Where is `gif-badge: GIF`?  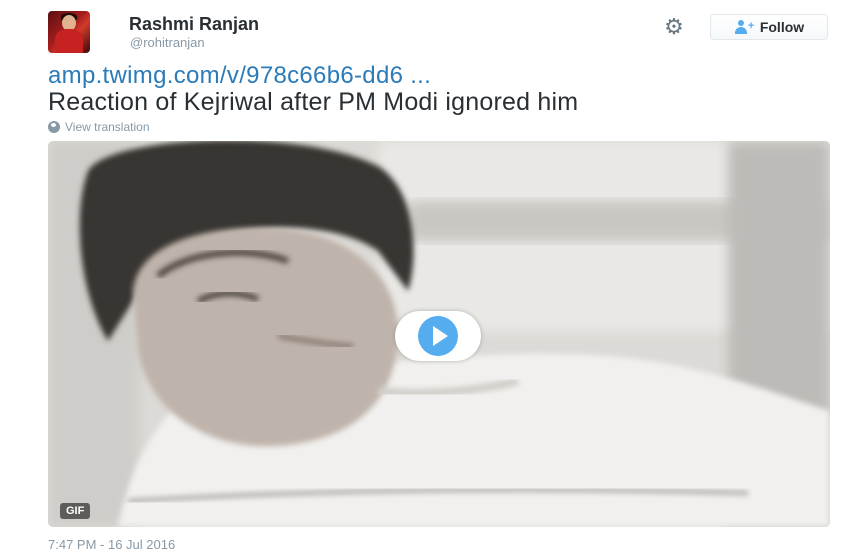
gif-badge: GIF is located at coordinates (75, 511).